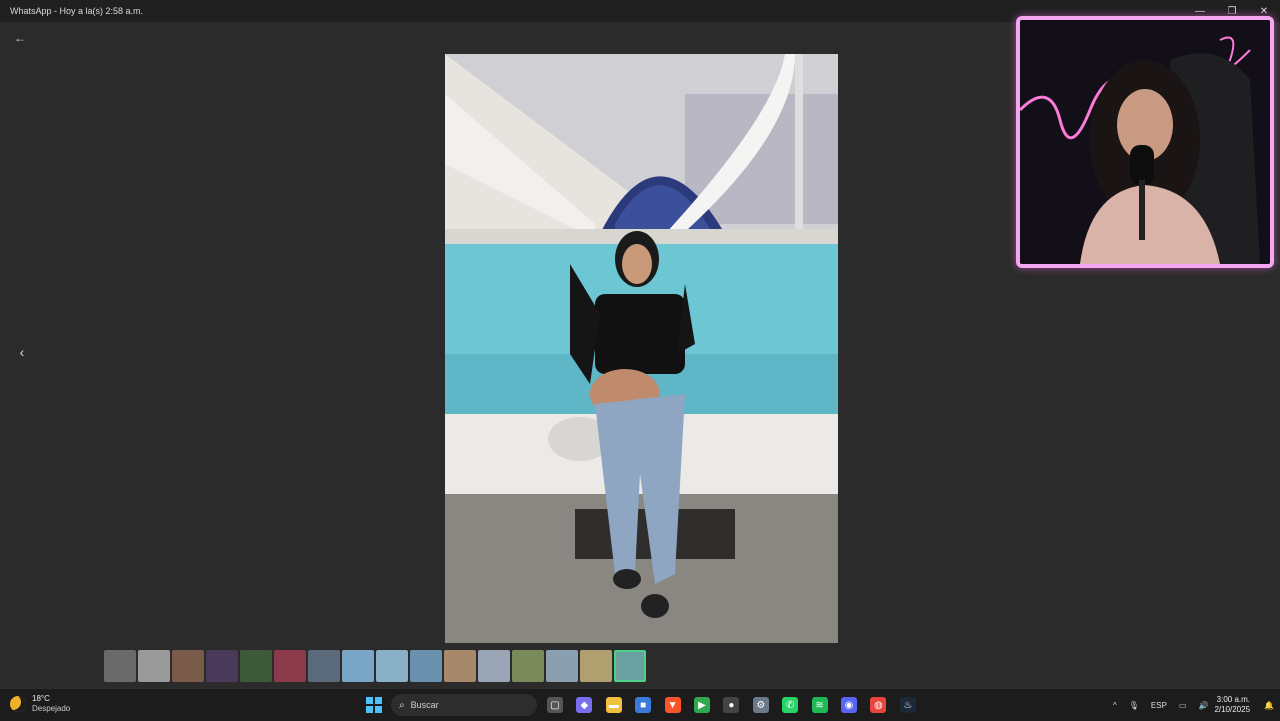  Describe the element at coordinates (1134, 705) in the screenshot. I see `microphone-icon: 🎙` at that location.